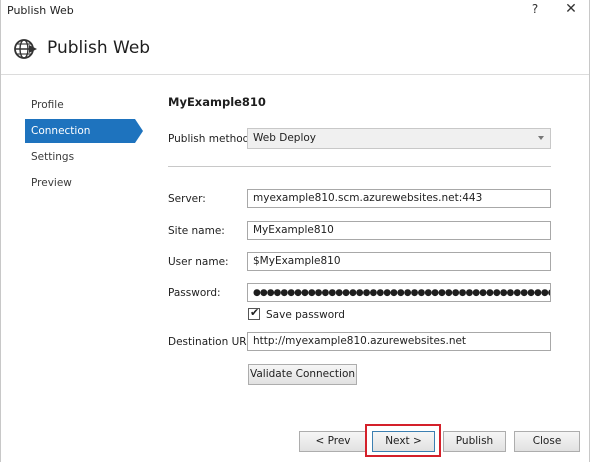  Describe the element at coordinates (295, 11) in the screenshot. I see `title-bar: Publish Web ? ✕` at that location.